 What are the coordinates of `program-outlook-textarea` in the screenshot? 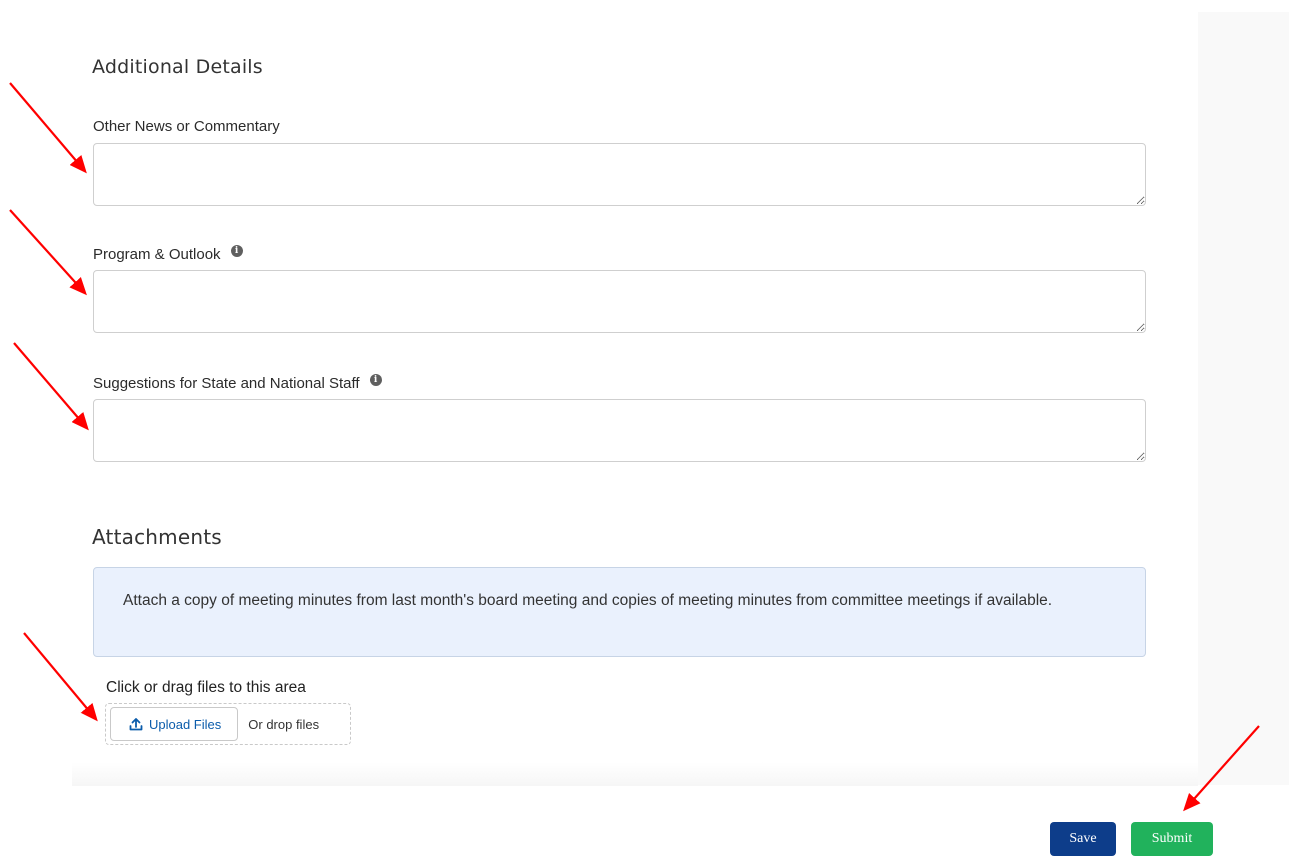 It's located at (619, 301).